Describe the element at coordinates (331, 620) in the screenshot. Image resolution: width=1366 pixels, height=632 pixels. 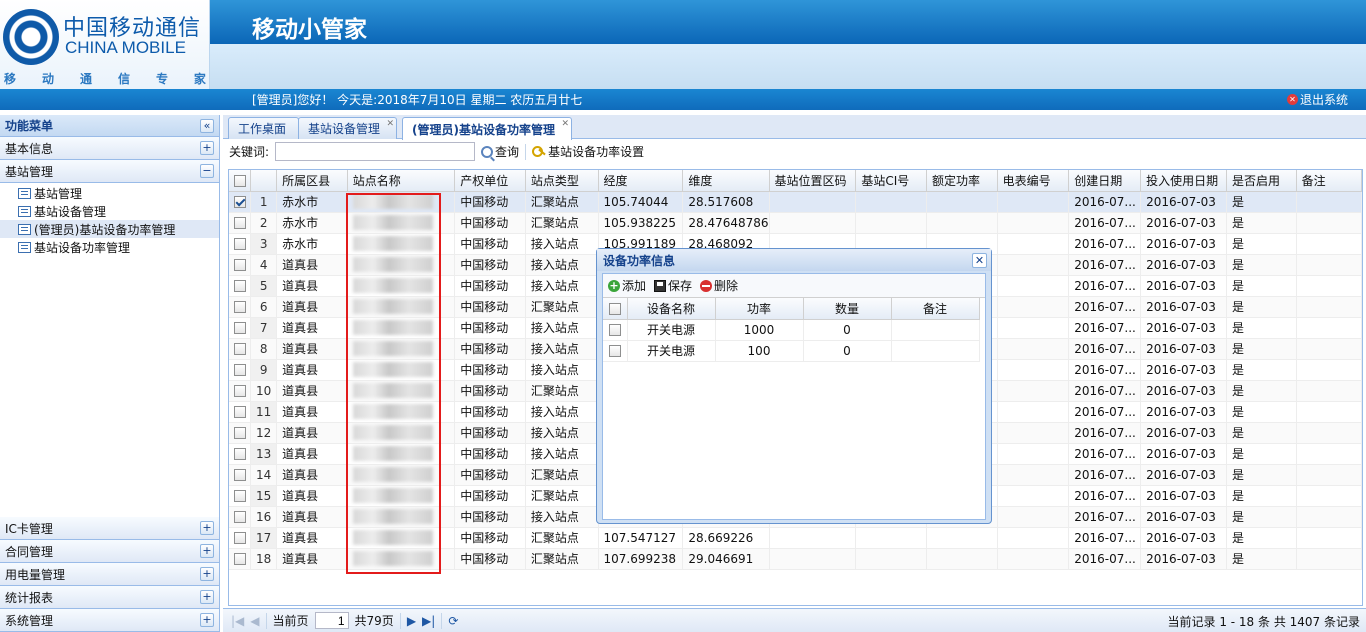
I see `page-number-input` at that location.